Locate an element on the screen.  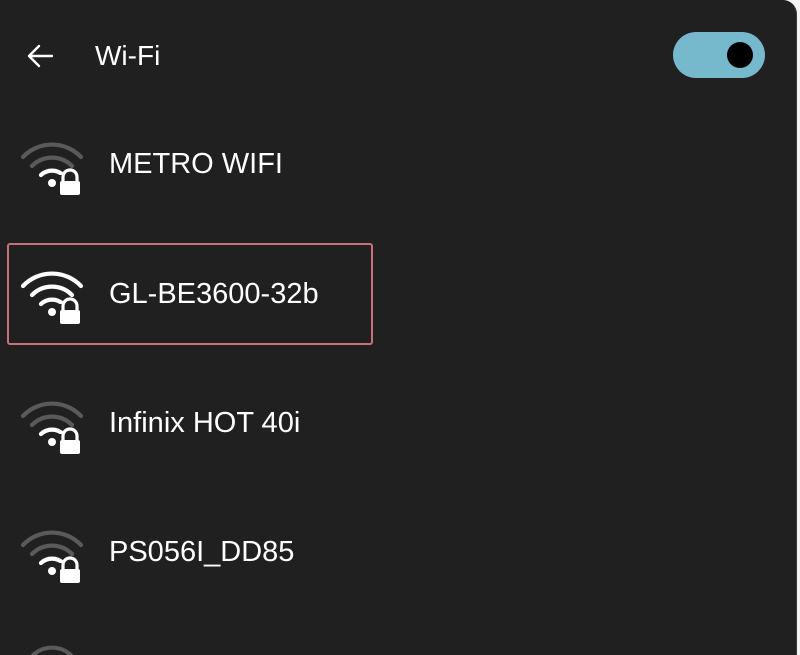
network-name: PS056I_DD85 is located at coordinates (202, 552).